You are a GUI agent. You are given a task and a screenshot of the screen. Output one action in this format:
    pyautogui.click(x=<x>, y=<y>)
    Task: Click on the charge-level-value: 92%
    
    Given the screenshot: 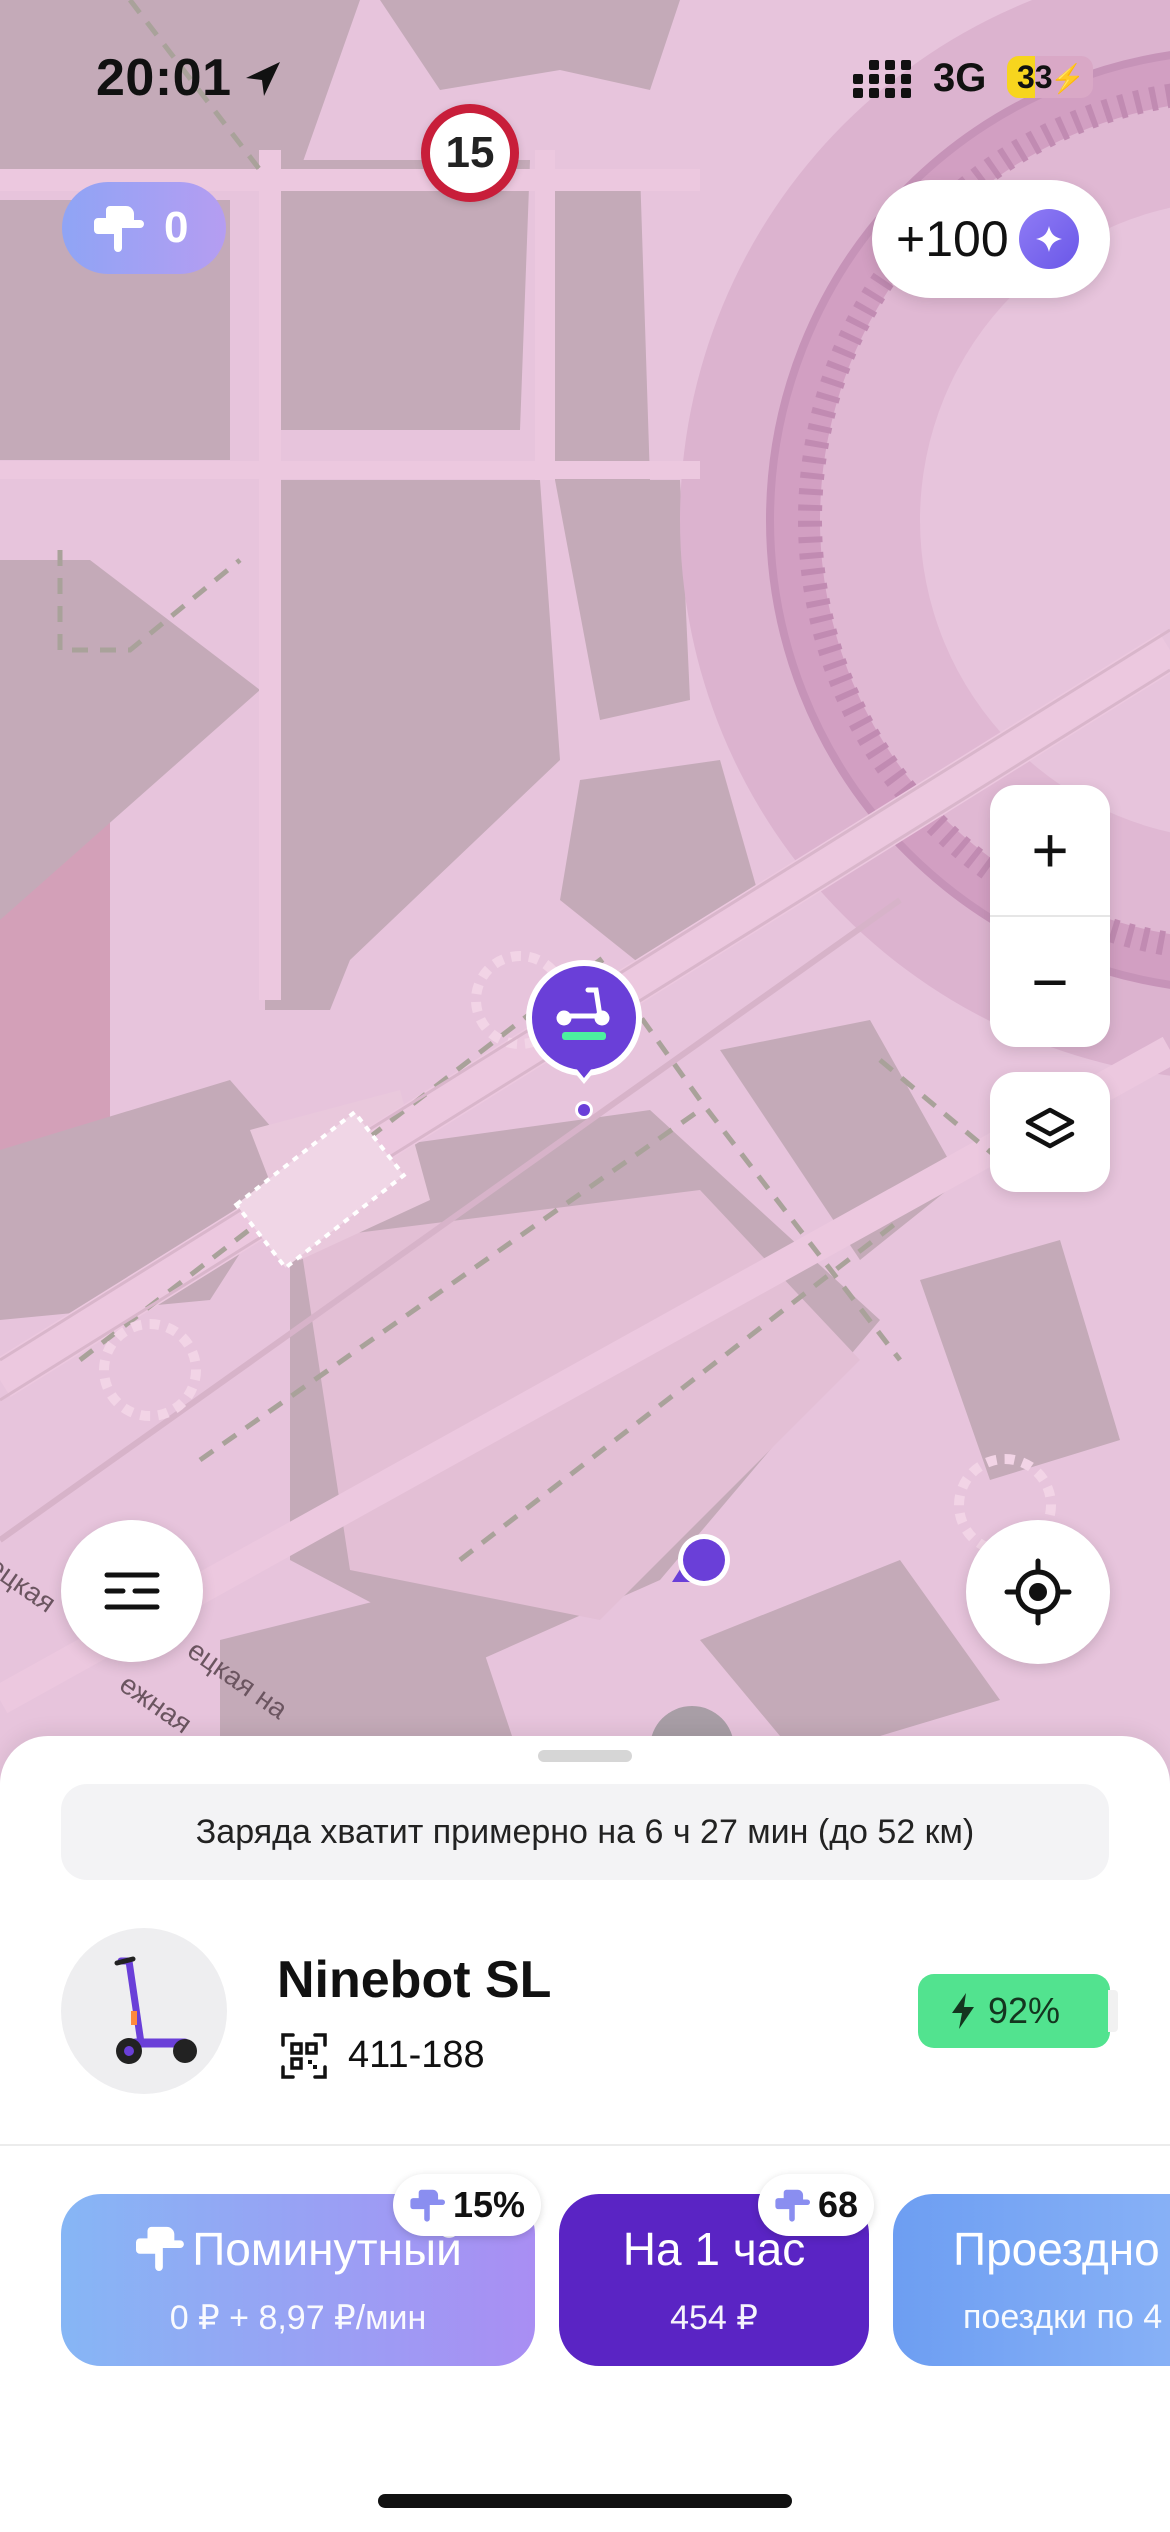 What is the action you would take?
    pyautogui.click(x=1024, y=2010)
    